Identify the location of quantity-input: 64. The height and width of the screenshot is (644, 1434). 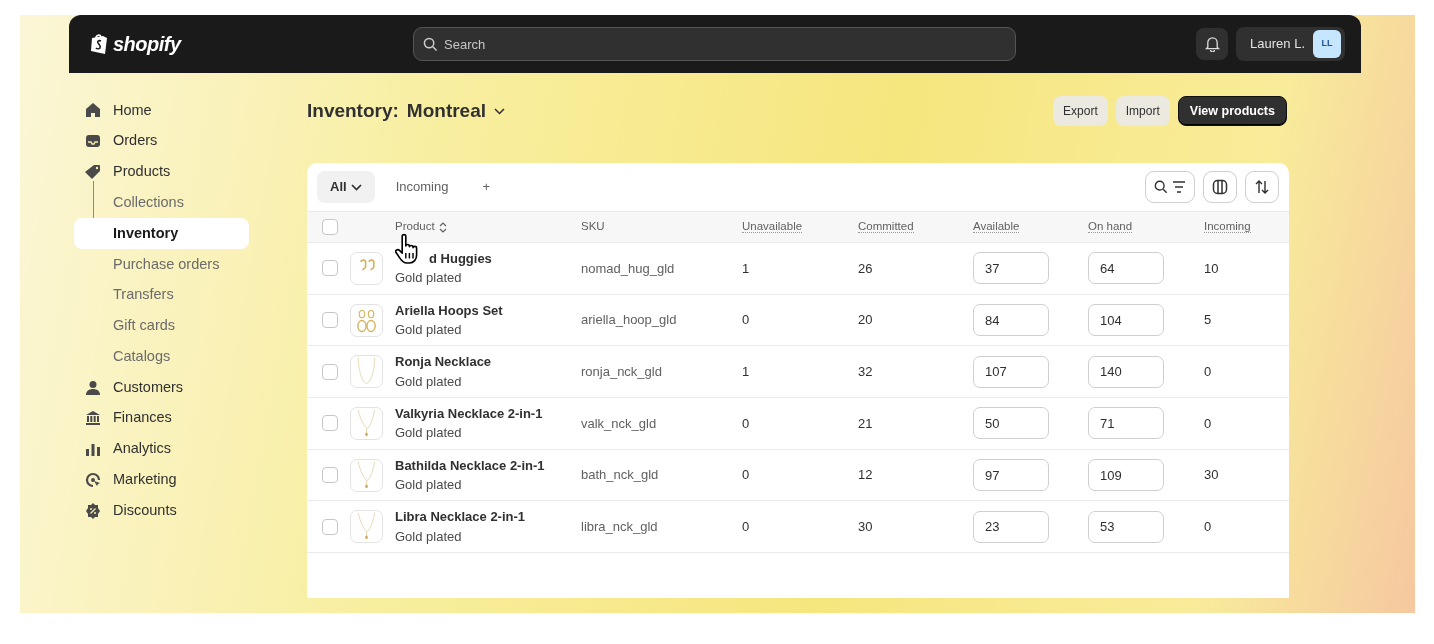
(1126, 268).